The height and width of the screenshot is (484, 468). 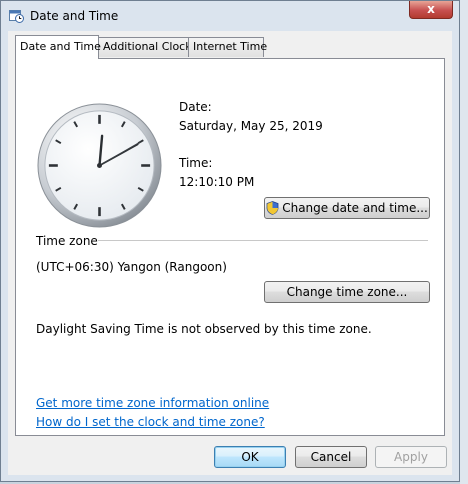 I want to click on analog-clock, so click(x=99, y=165).